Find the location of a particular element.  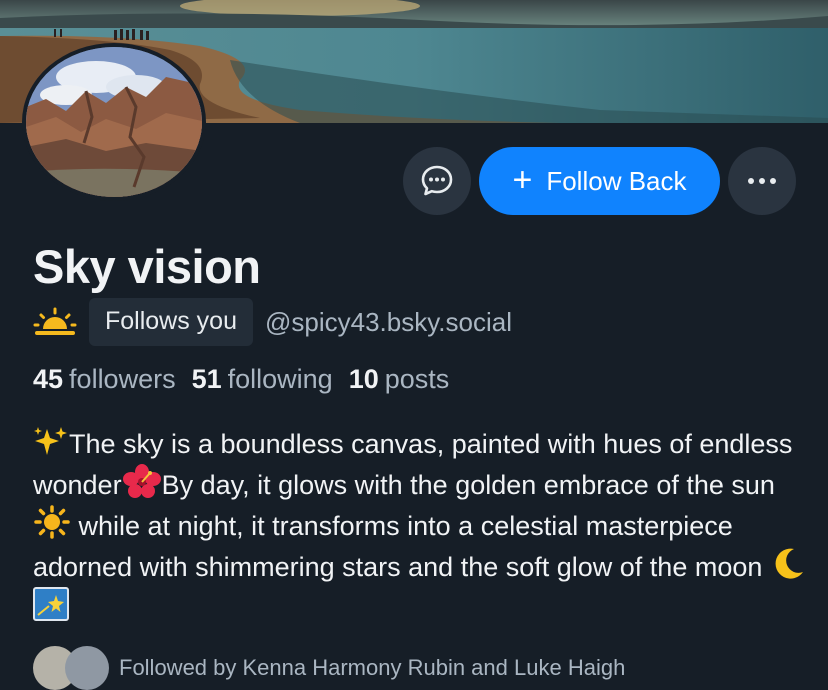

plus-icon: + is located at coordinates (522, 179).